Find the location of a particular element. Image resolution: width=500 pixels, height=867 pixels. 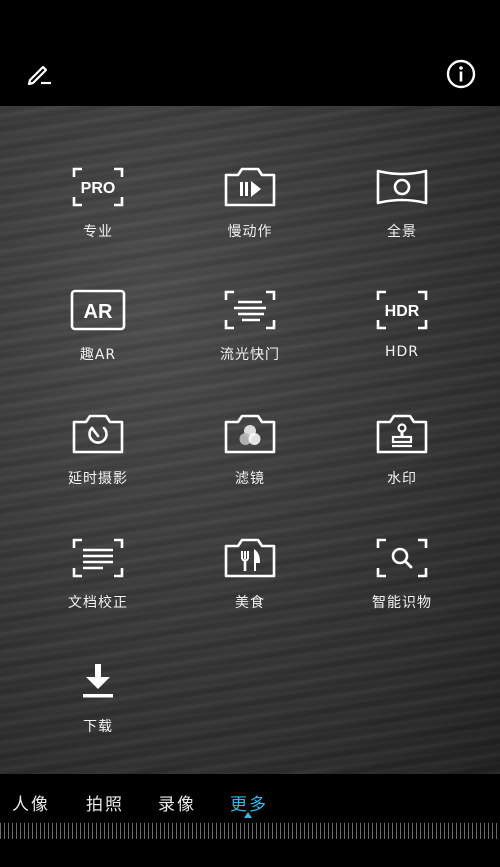

light-painting-icon is located at coordinates (250, 310).